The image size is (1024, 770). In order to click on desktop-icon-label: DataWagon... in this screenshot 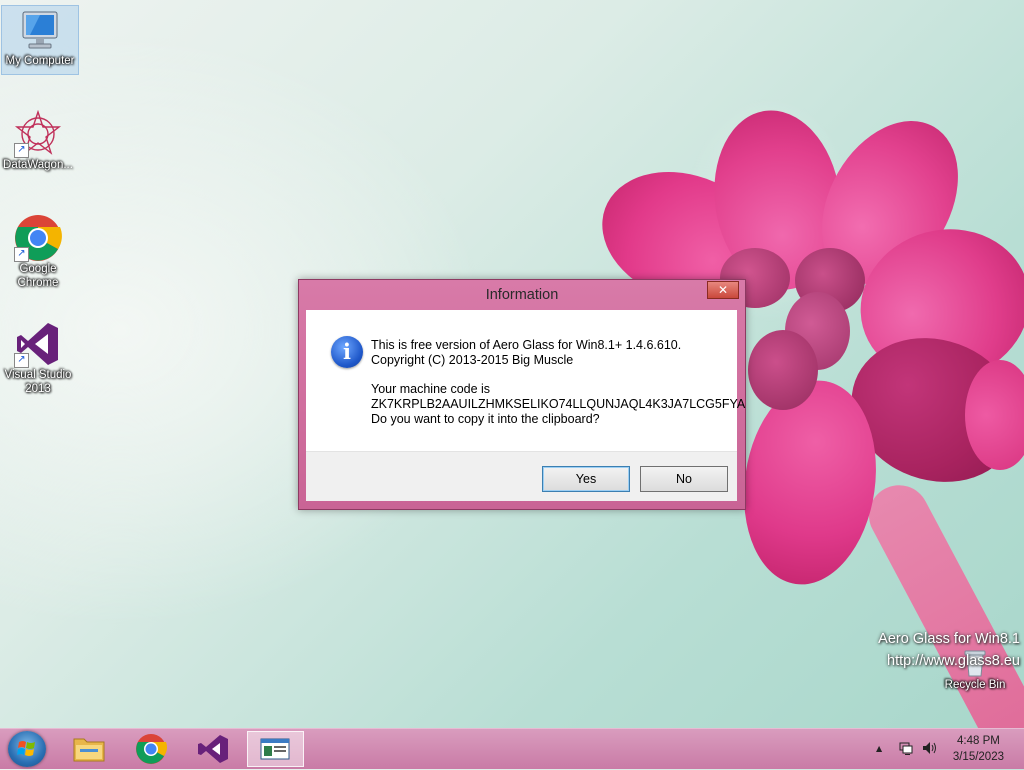, I will do `click(38, 165)`.